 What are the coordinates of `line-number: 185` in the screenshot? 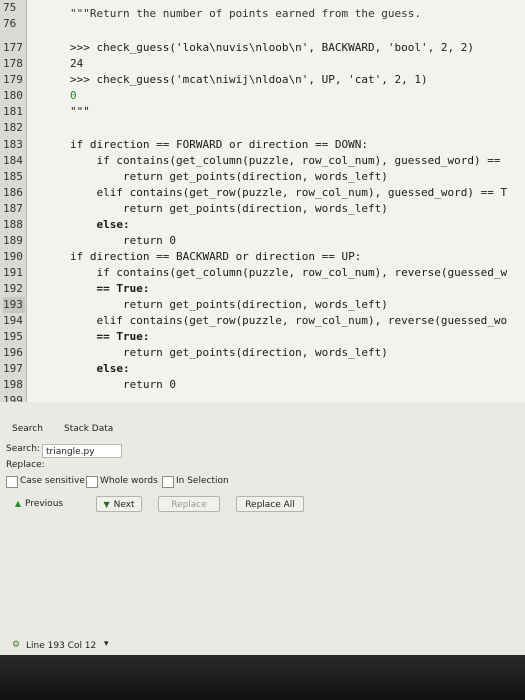 It's located at (13, 176).